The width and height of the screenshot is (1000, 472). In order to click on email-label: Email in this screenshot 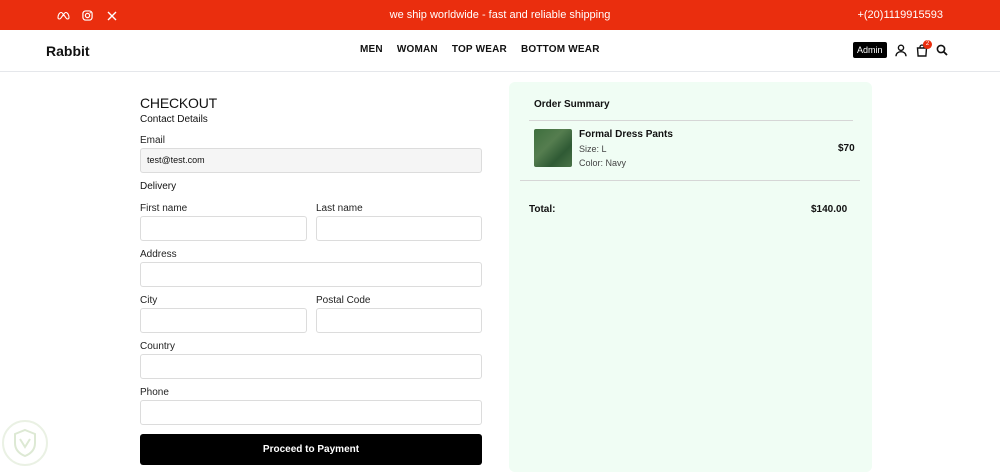, I will do `click(153, 140)`.